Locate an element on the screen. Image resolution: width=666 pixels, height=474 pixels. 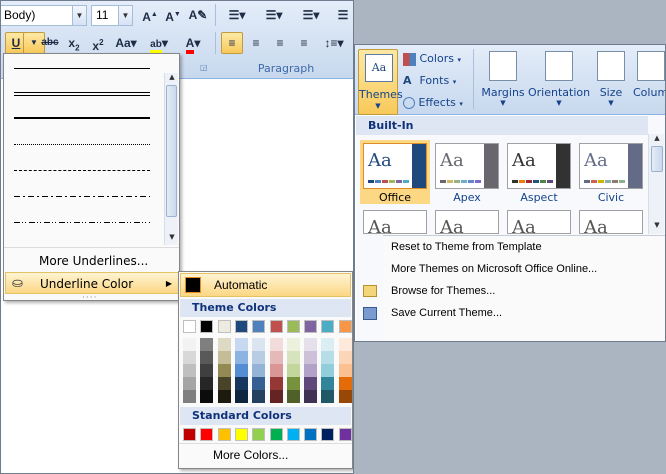
font-size-box: 11 ▼ is located at coordinates (112, 15).